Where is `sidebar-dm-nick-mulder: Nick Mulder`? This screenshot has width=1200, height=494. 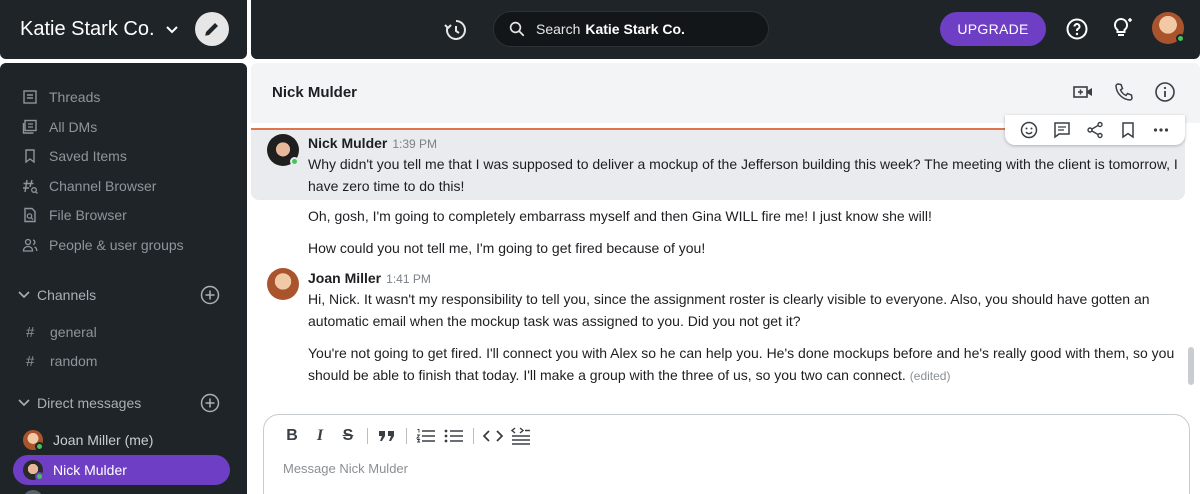
sidebar-dm-nick-mulder: Nick Mulder is located at coordinates (121, 470).